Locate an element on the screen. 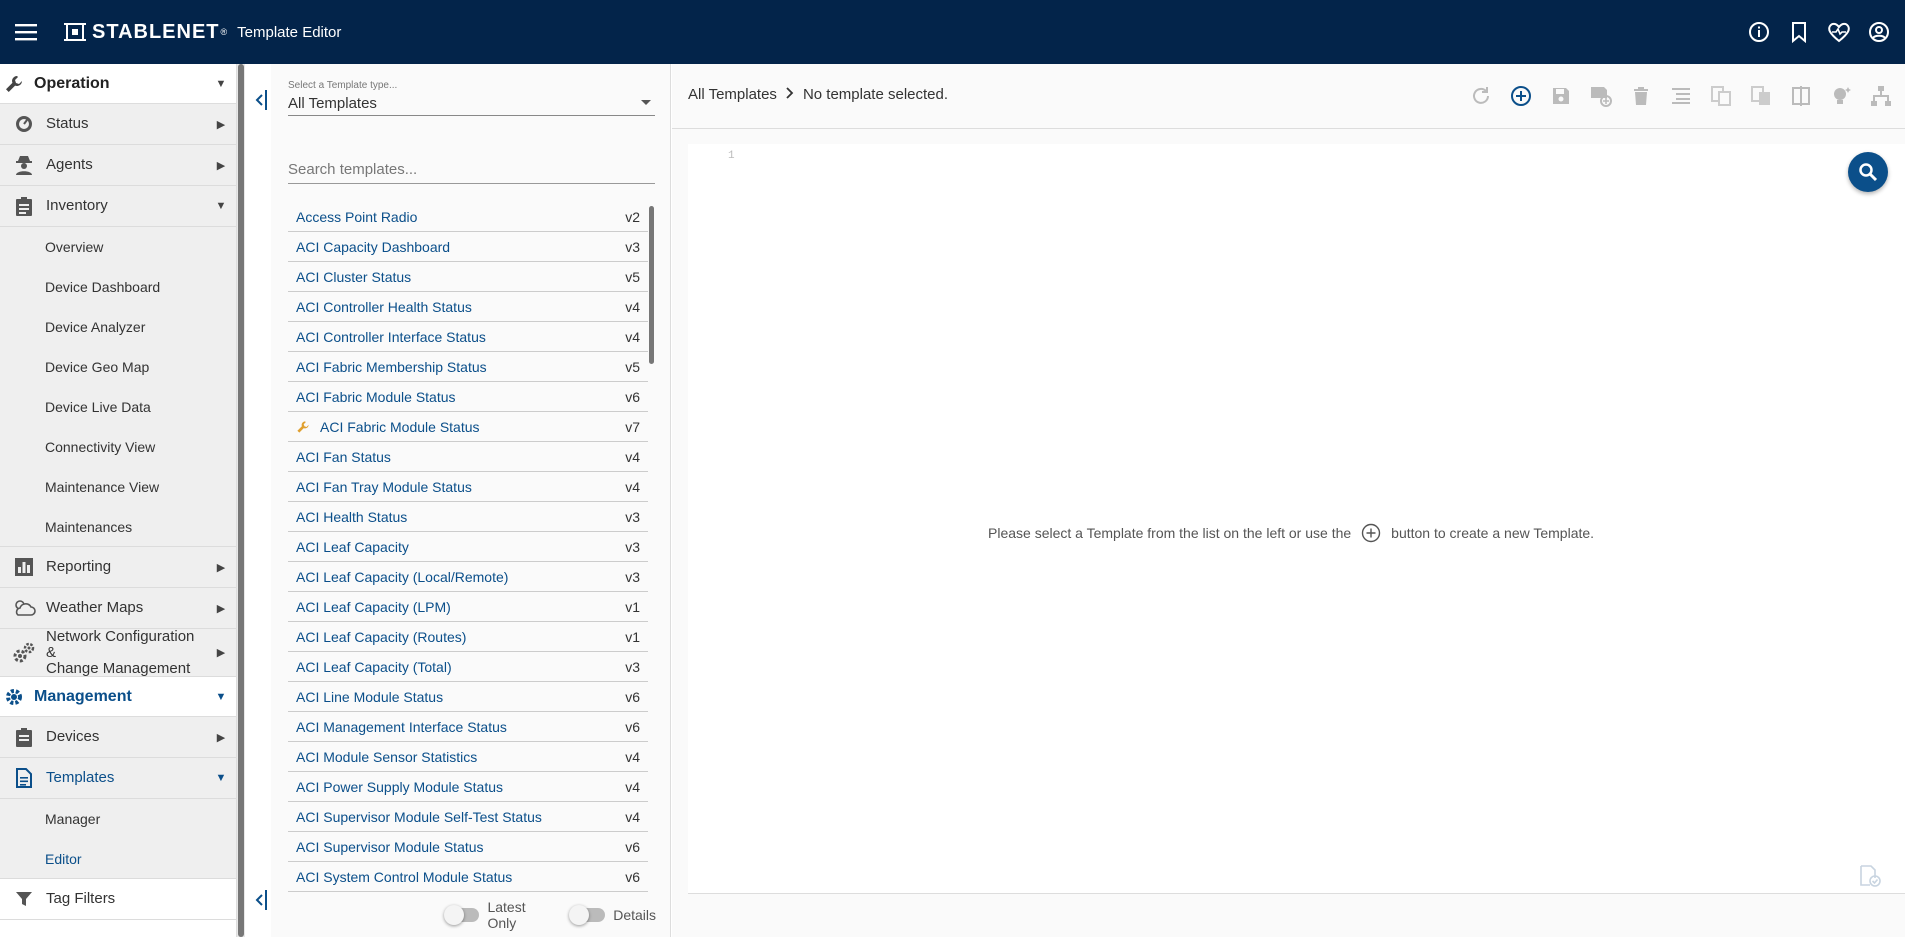 The height and width of the screenshot is (937, 1905). refresh-icon is located at coordinates (1481, 96).